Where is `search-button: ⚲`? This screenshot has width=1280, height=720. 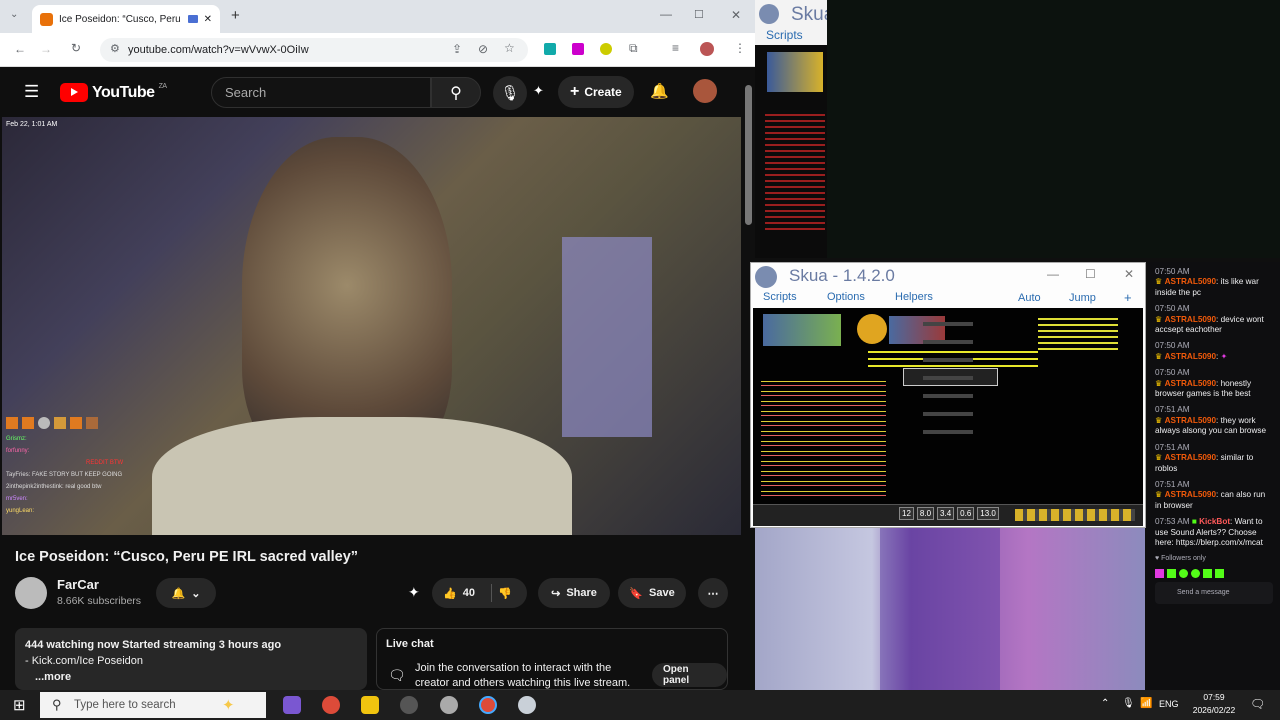
search-button: ⚲ is located at coordinates (456, 92).